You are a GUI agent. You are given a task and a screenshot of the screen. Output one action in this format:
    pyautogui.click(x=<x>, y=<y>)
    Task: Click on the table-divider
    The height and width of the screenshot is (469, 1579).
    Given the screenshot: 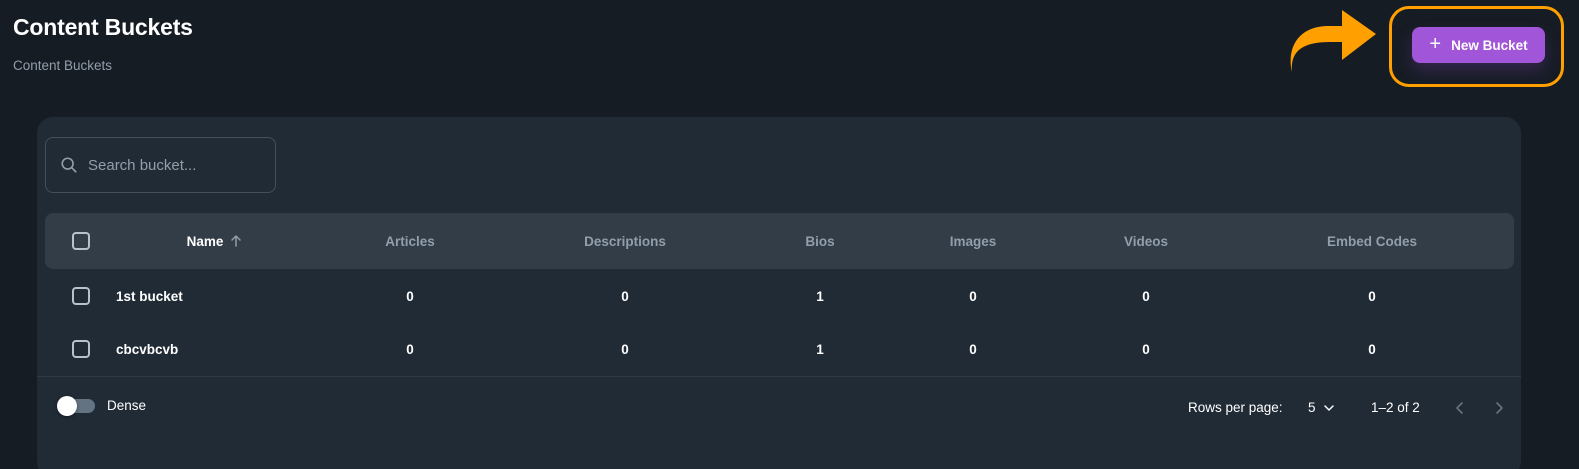 What is the action you would take?
    pyautogui.click(x=779, y=376)
    